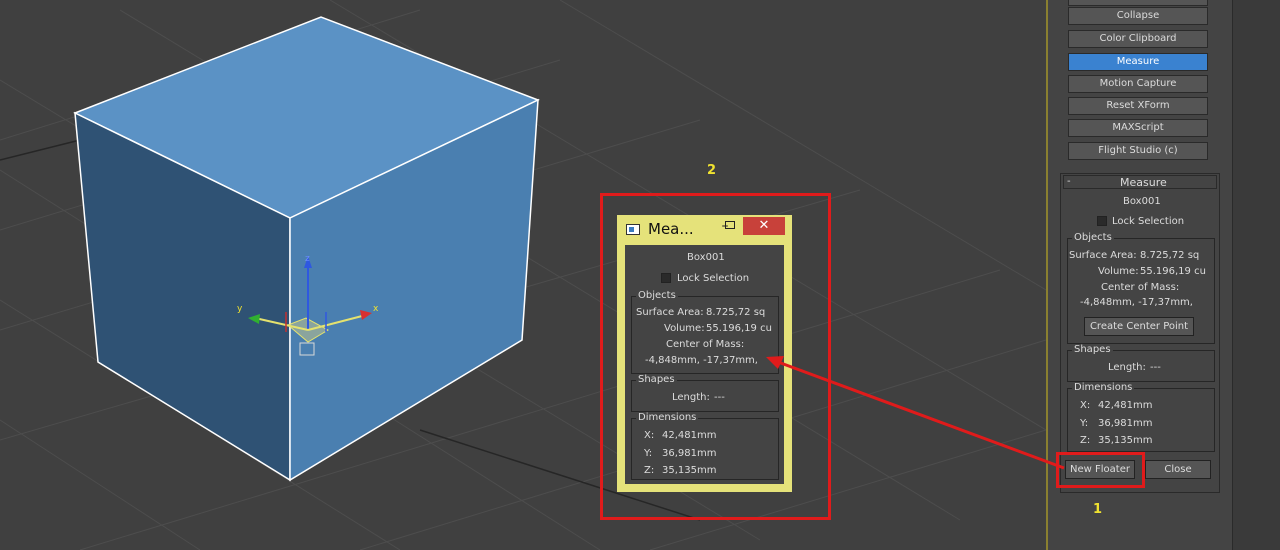 Image resolution: width=1280 pixels, height=550 pixels. Describe the element at coordinates (657, 295) in the screenshot. I see `floater-objects-group-label: Objects` at that location.